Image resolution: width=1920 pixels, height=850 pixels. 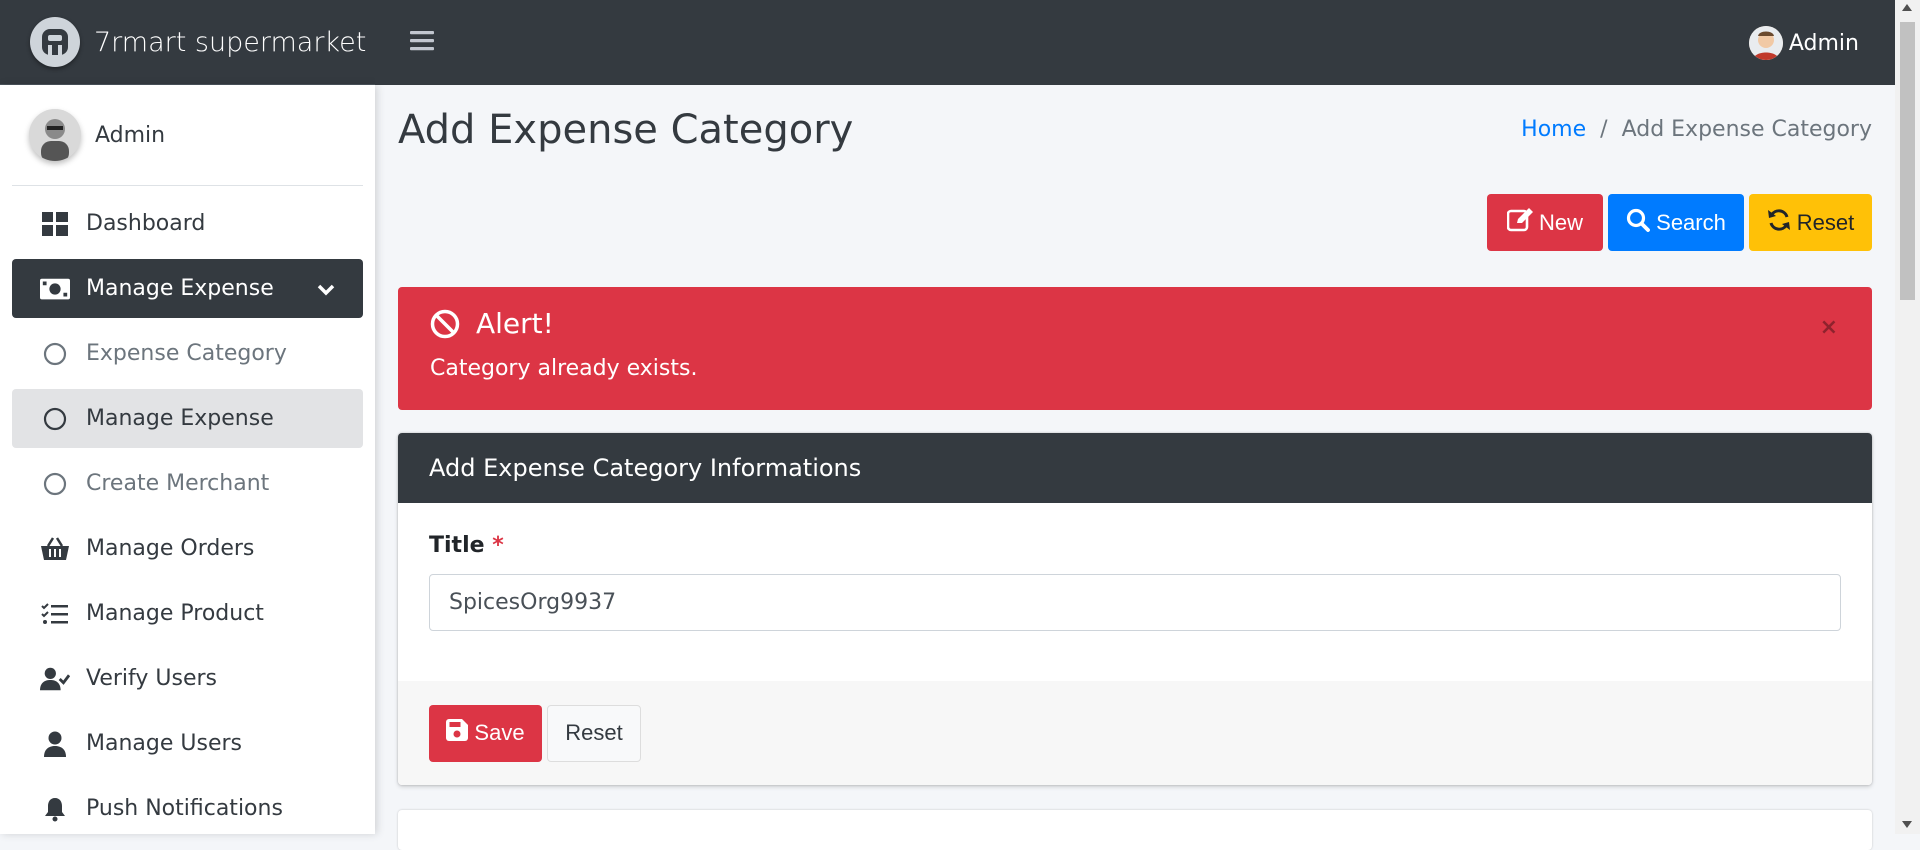 What do you see at coordinates (1907, 824) in the screenshot?
I see `scroll-down-arrow-icon` at bounding box center [1907, 824].